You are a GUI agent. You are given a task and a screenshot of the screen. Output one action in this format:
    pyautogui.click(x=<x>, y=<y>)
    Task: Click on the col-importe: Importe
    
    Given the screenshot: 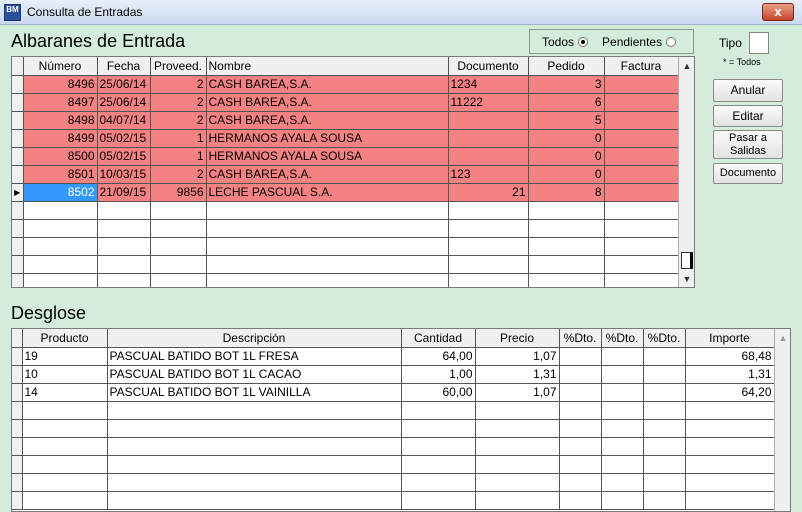 What is the action you would take?
    pyautogui.click(x=730, y=338)
    